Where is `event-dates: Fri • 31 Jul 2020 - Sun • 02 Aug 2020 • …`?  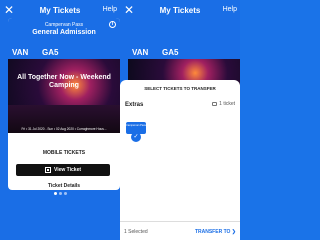
event-dates: Fri • 31 Jul 2020 - Sun • 02 Aug 2020 • … is located at coordinates (64, 129).